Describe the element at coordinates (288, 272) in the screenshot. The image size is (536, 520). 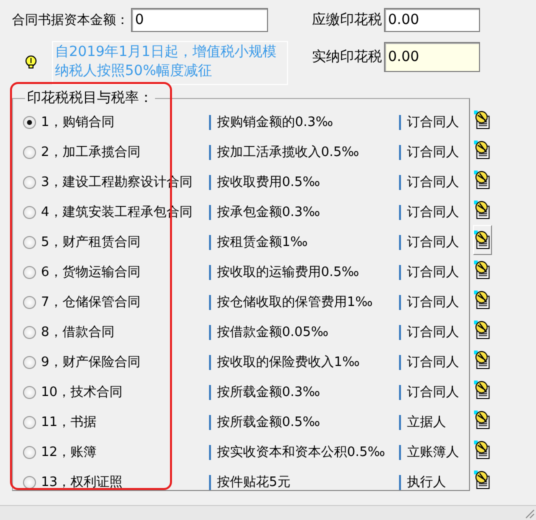
I see `rate-text: 按收取的运输费用0.5‰` at that location.